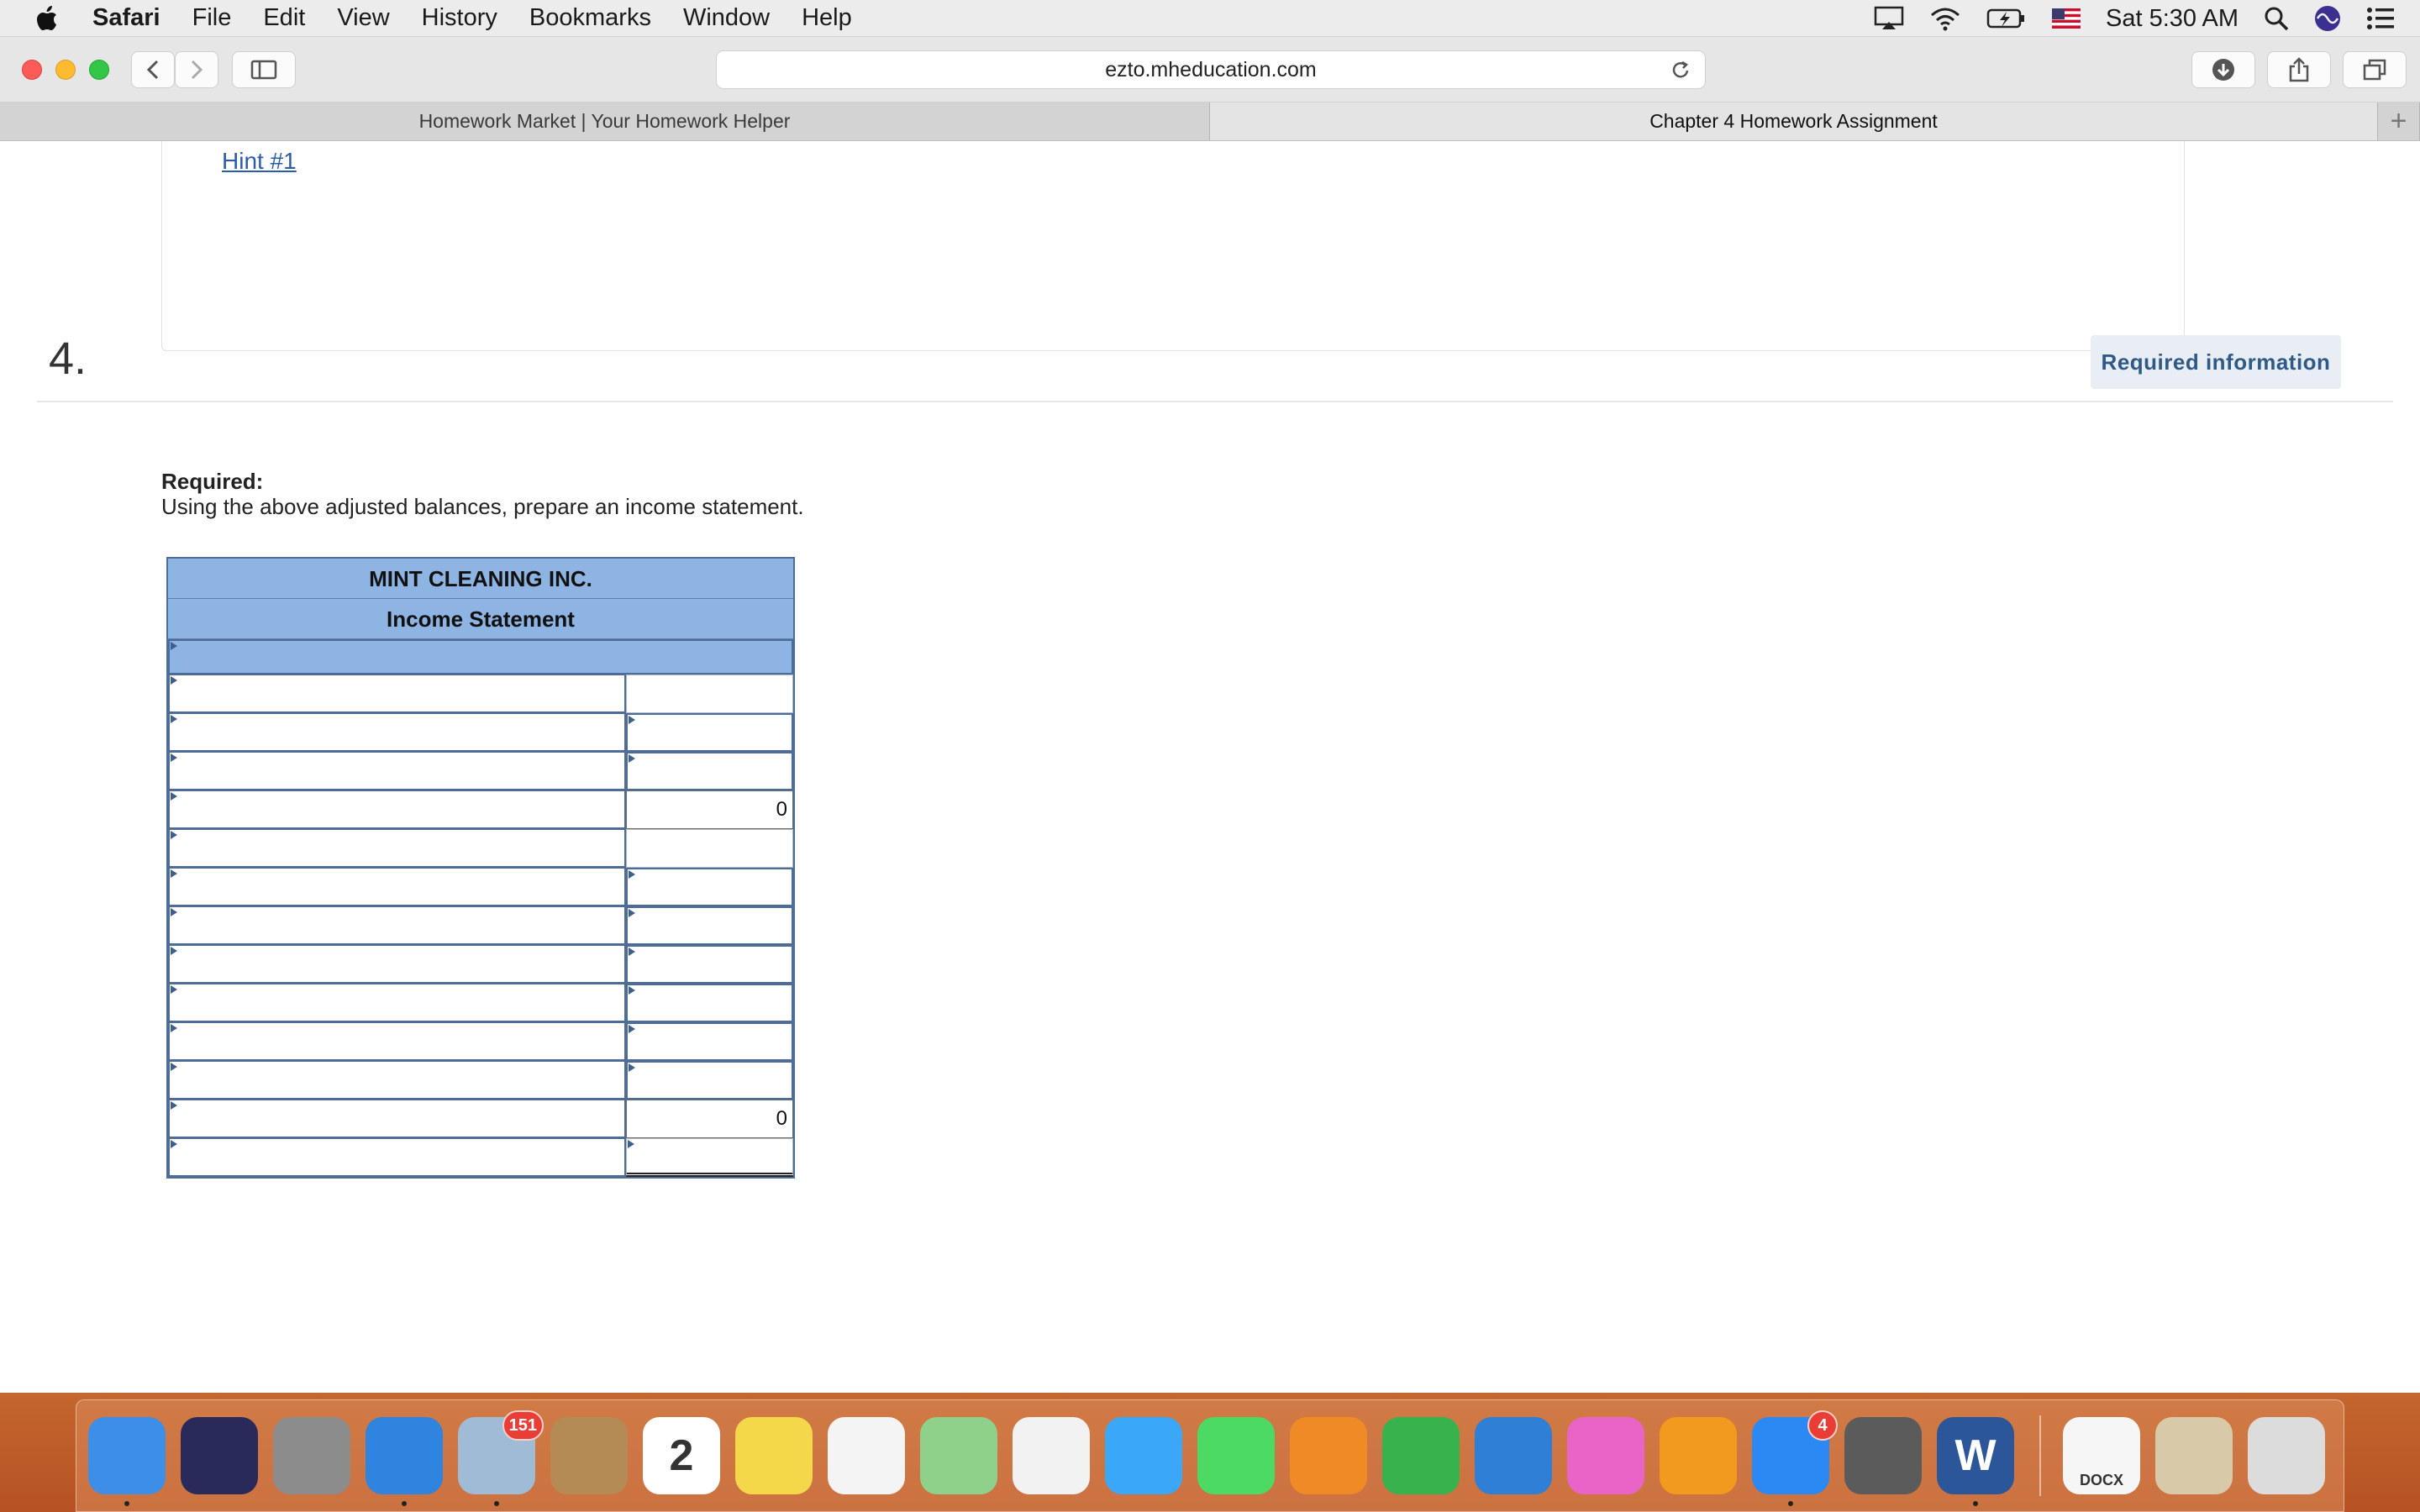 This screenshot has height=1512, width=2420. Describe the element at coordinates (46, 18) in the screenshot. I see `apple-menu-icon` at that location.